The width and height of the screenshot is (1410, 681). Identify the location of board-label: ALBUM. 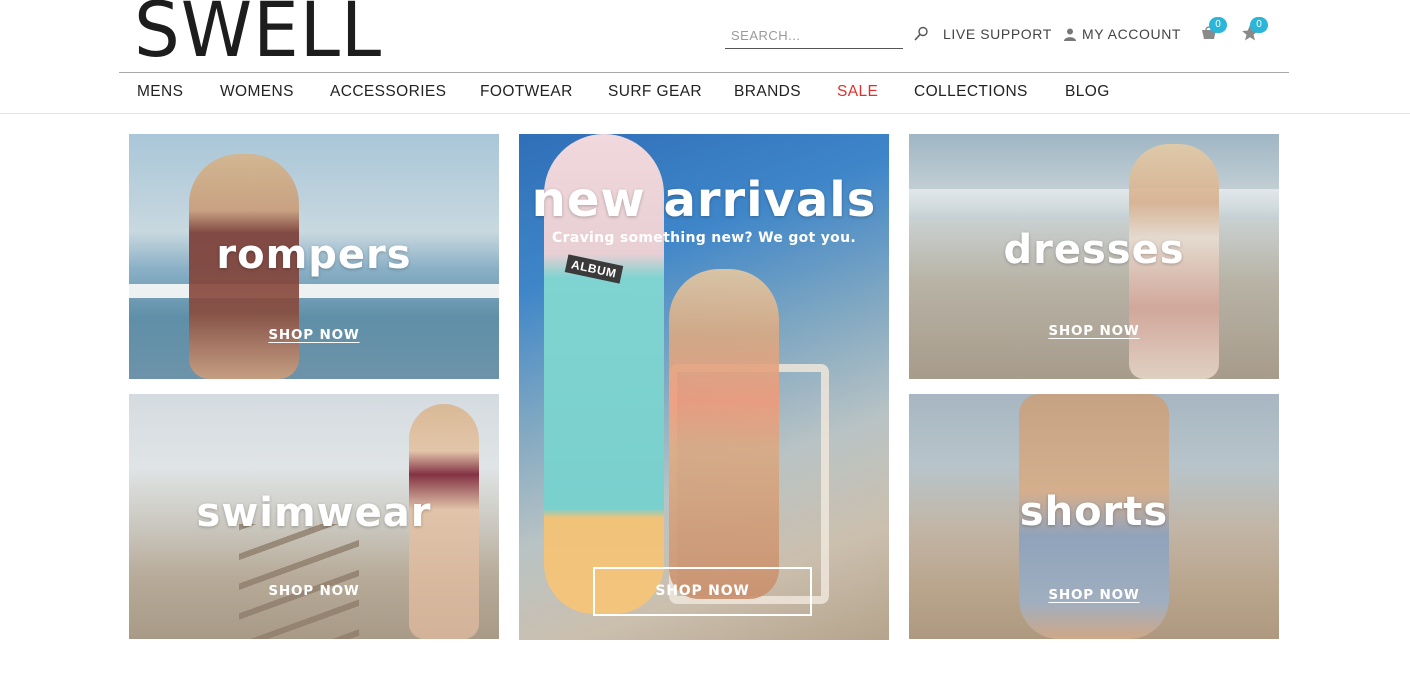
(594, 269).